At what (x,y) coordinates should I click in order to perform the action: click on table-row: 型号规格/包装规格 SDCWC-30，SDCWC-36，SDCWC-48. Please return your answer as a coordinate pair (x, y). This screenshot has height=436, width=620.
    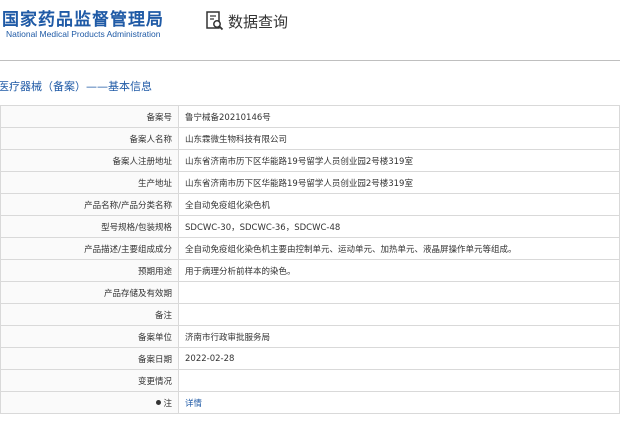
    Looking at the image, I should click on (310, 226).